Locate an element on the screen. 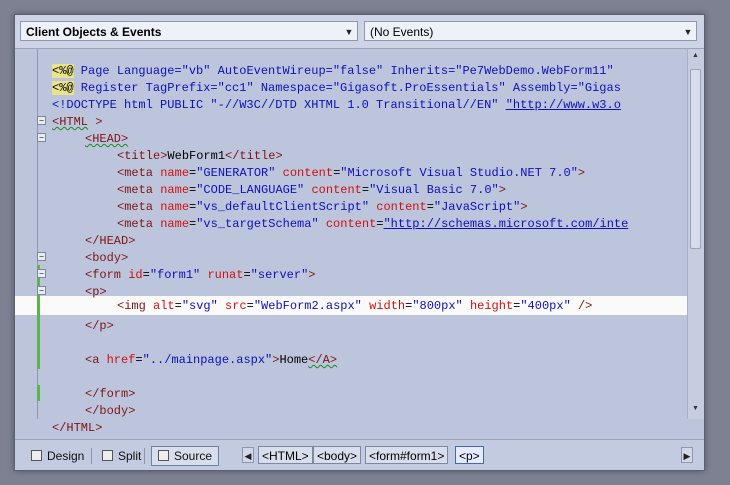  scrollbar-thumb is located at coordinates (695, 159).